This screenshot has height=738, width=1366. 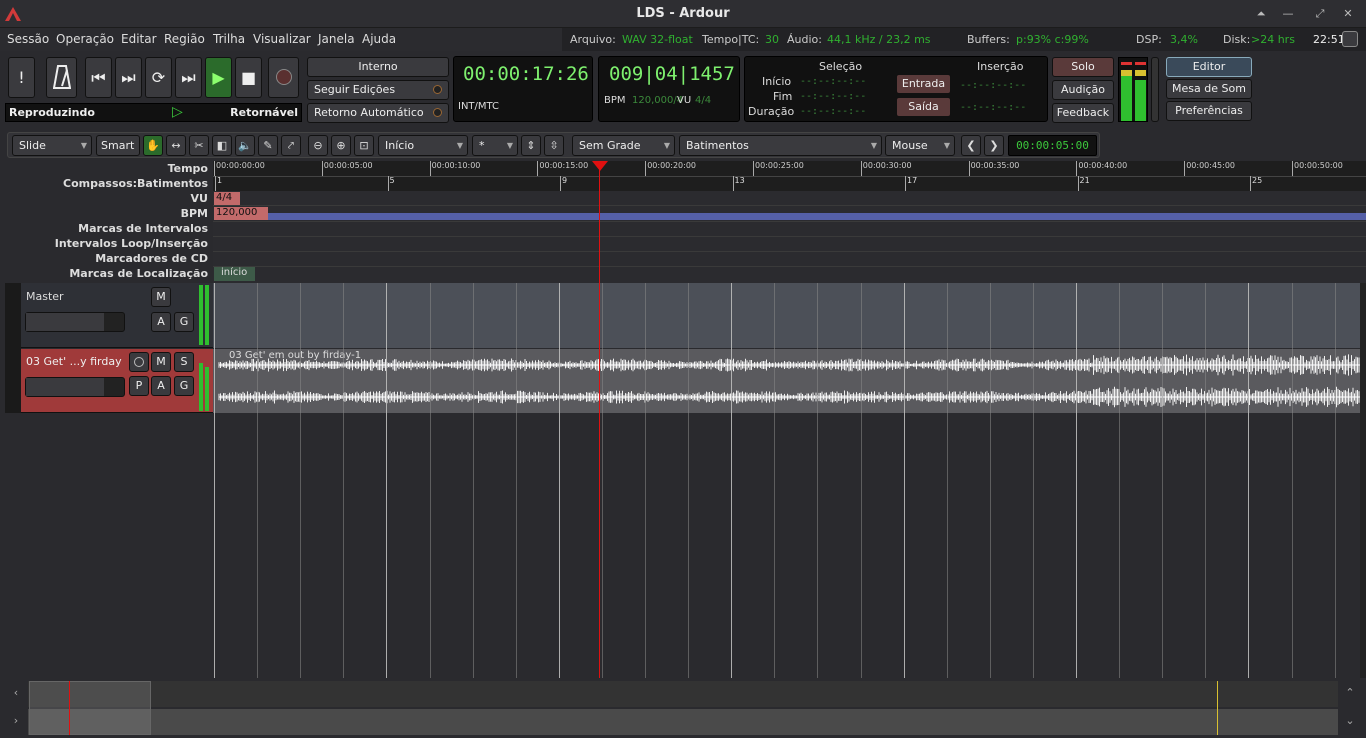 I want to click on vertical-scrollbar, so click(x=1363, y=480).